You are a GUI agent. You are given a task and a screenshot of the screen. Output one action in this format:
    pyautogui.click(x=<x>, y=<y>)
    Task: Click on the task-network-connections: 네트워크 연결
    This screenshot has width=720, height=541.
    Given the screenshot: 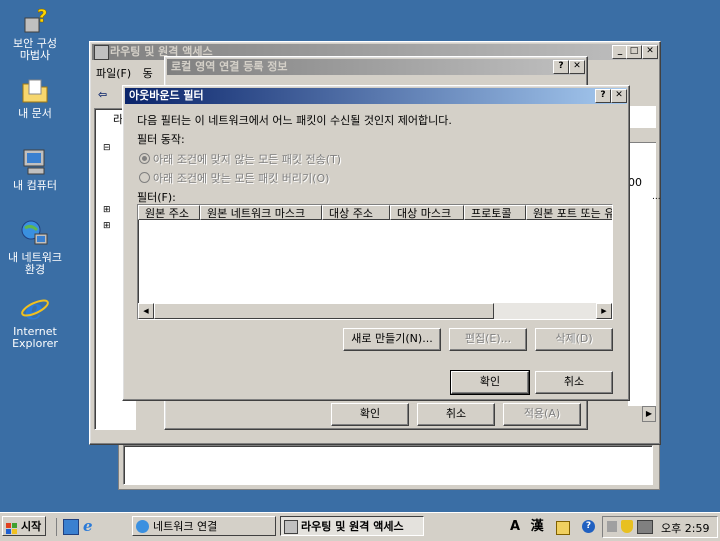 What is the action you would take?
    pyautogui.click(x=204, y=526)
    